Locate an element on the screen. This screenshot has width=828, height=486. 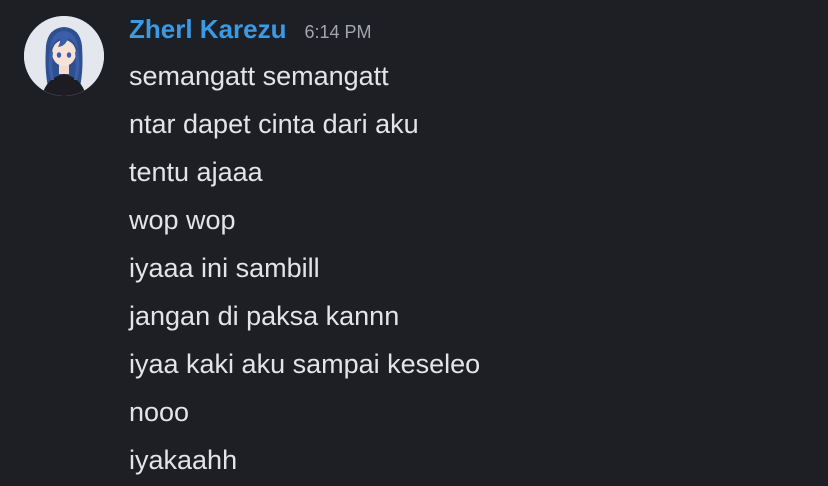
message-text: iyaaa ini sambill is located at coordinates (224, 268).